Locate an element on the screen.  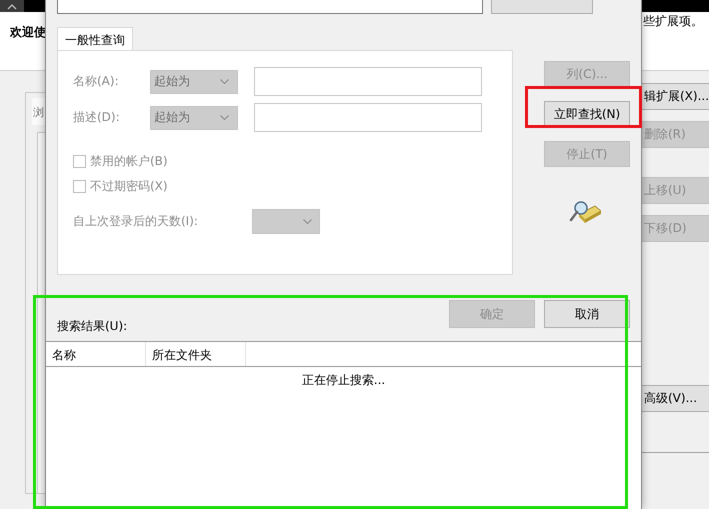
field-label: 名称(A): is located at coordinates (96, 81).